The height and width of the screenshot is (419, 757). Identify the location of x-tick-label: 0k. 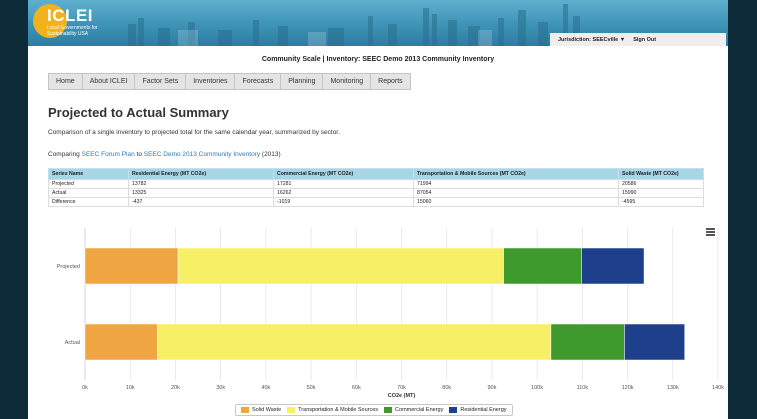
(85, 388).